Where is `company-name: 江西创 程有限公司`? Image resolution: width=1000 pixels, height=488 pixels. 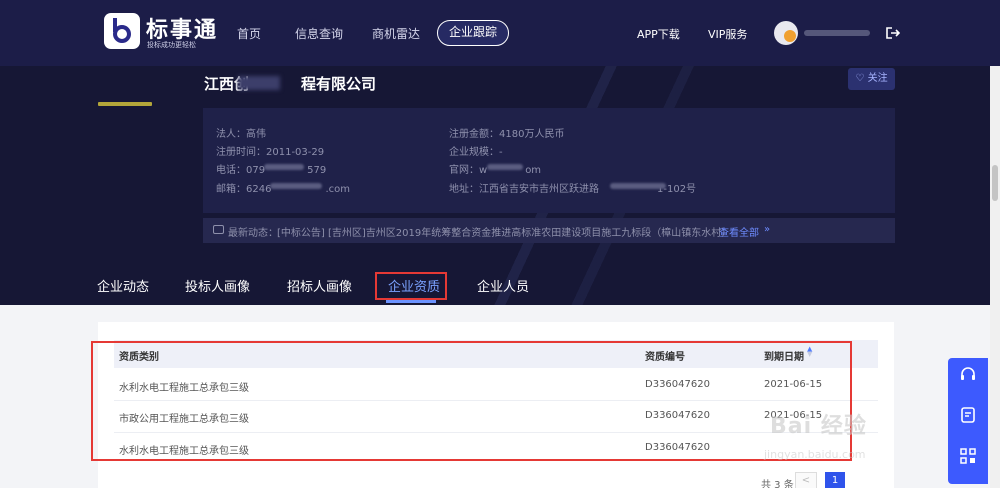
company-name: 江西创 程有限公司 is located at coordinates (290, 84).